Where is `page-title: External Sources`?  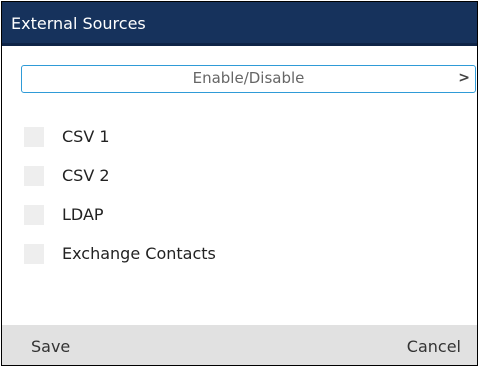 page-title: External Sources is located at coordinates (78, 23).